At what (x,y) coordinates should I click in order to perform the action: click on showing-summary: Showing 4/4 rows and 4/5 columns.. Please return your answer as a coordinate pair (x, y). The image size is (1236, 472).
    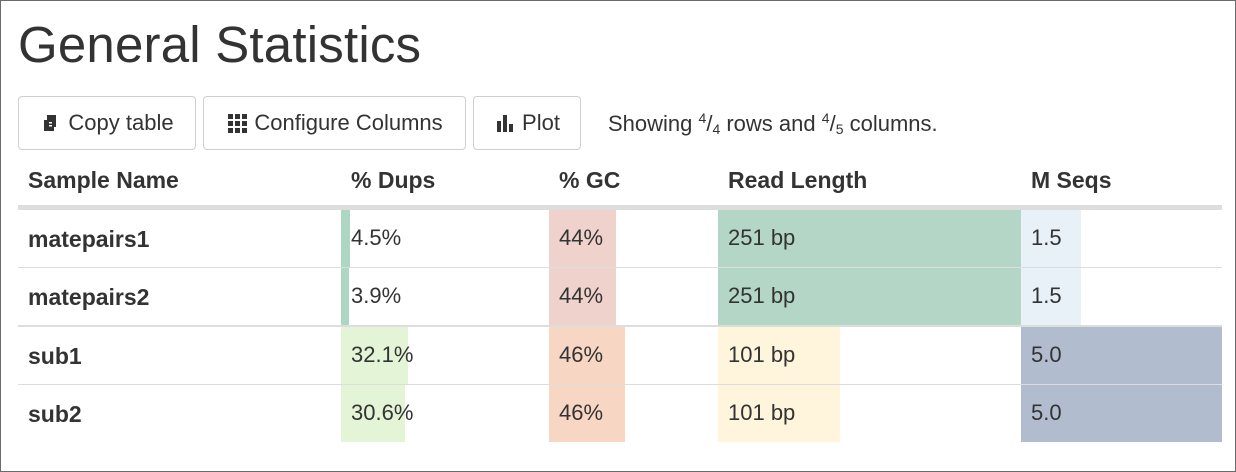
    Looking at the image, I should click on (773, 123).